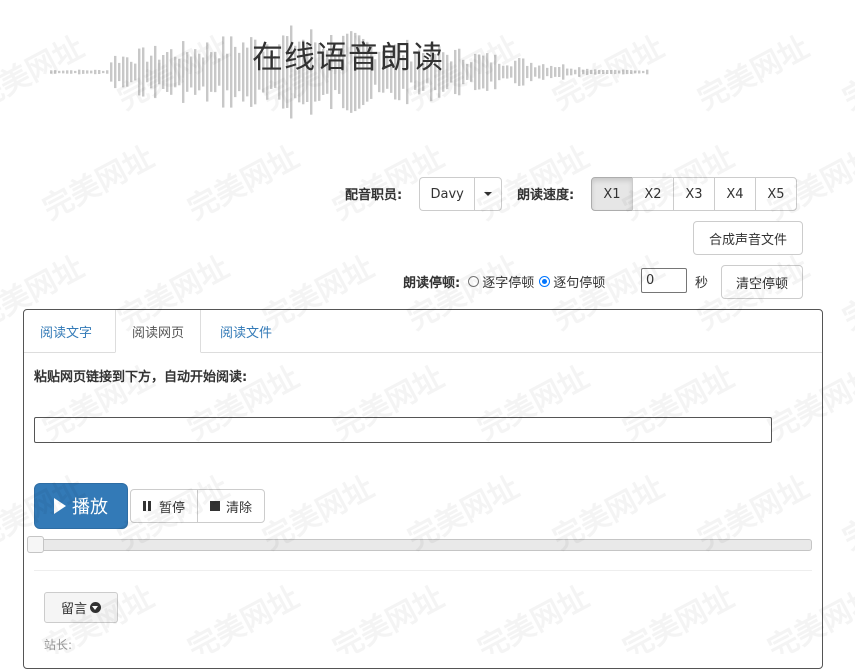 The height and width of the screenshot is (669, 855). I want to click on speed-x4-button: X4, so click(735, 194).